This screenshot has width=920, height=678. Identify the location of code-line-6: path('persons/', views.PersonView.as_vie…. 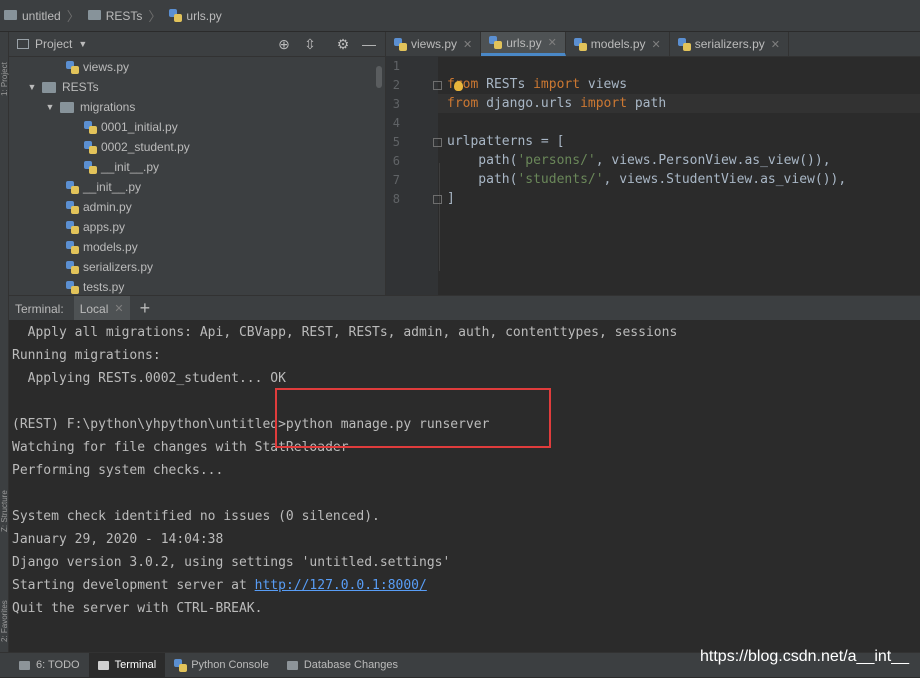
(638, 160).